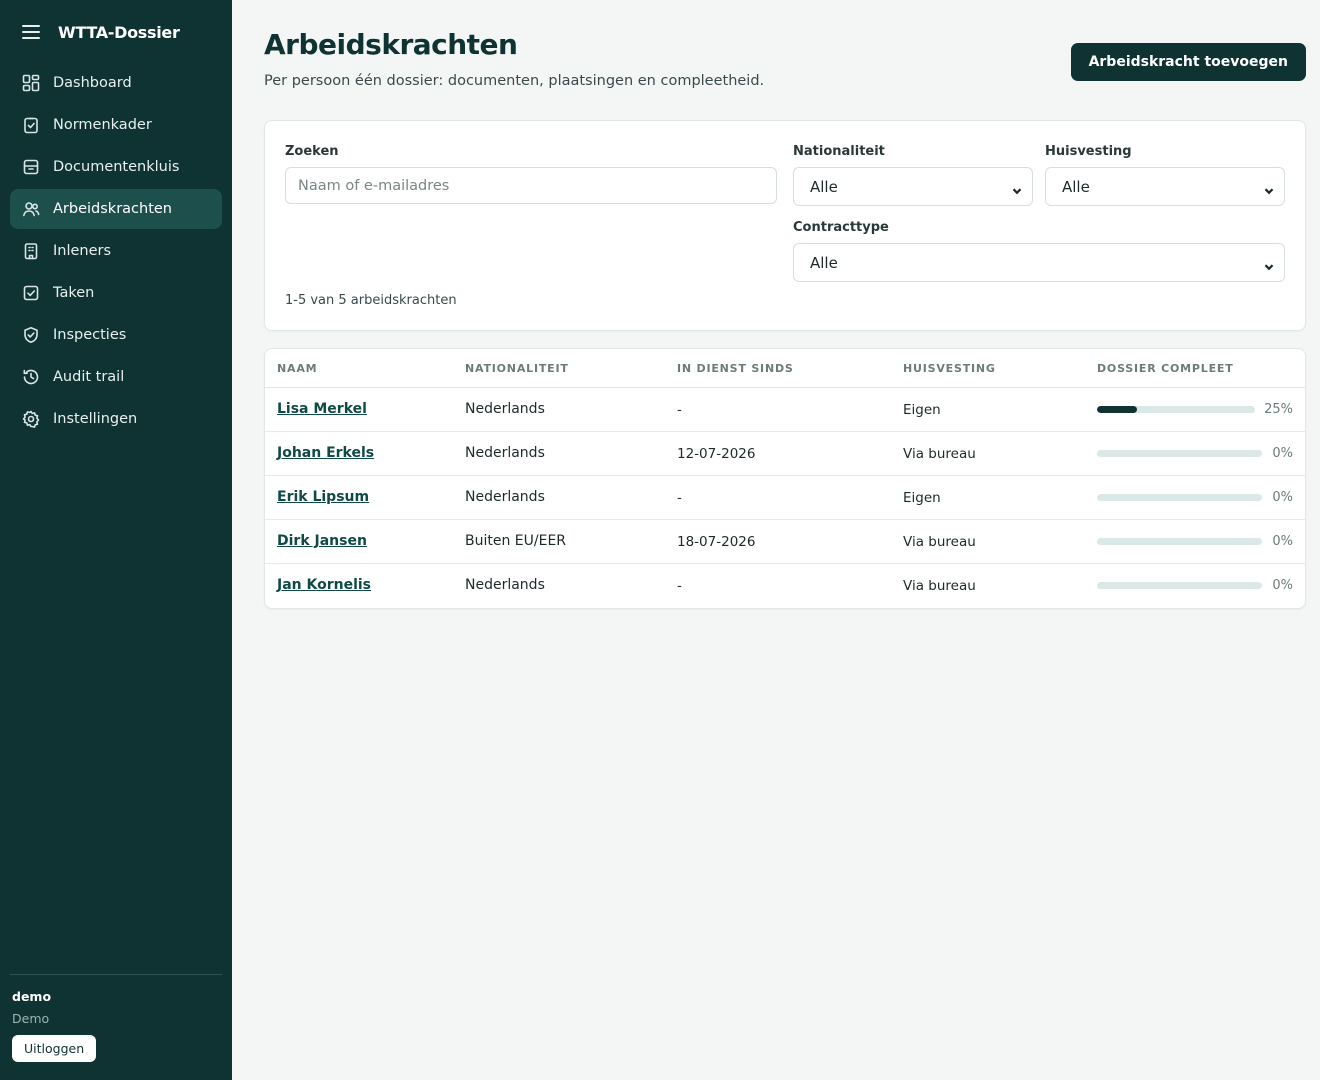 The width and height of the screenshot is (1320, 1080). I want to click on archive-icon, so click(31, 167).